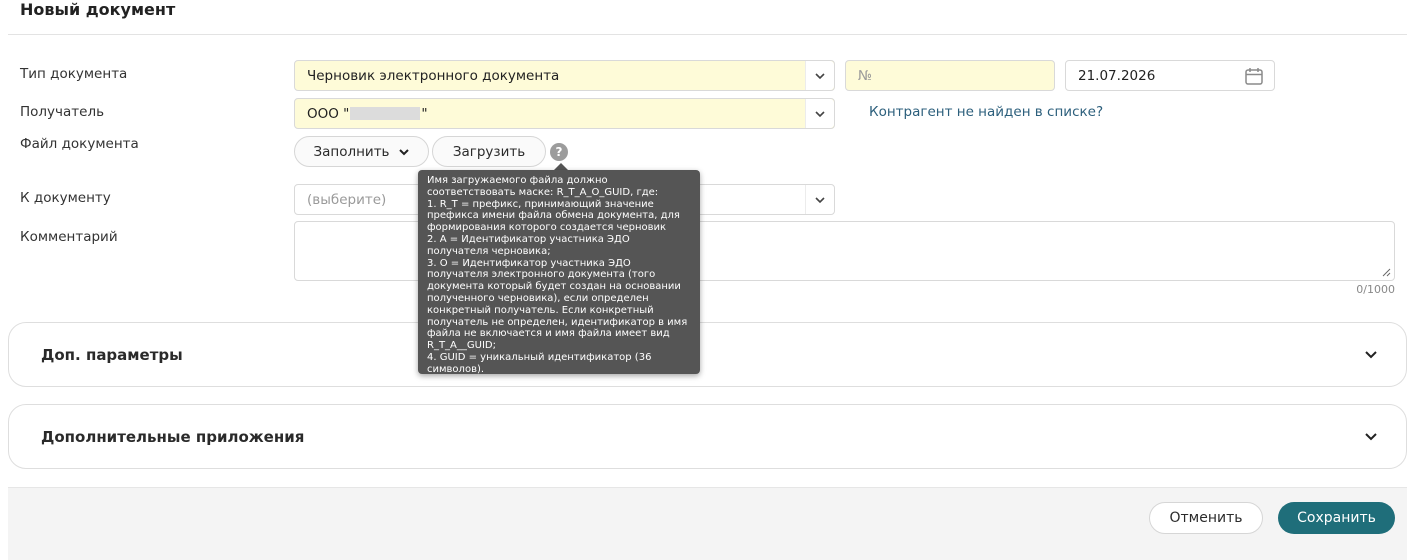  What do you see at coordinates (98, 9) in the screenshot?
I see `page-title: Новый документ` at bounding box center [98, 9].